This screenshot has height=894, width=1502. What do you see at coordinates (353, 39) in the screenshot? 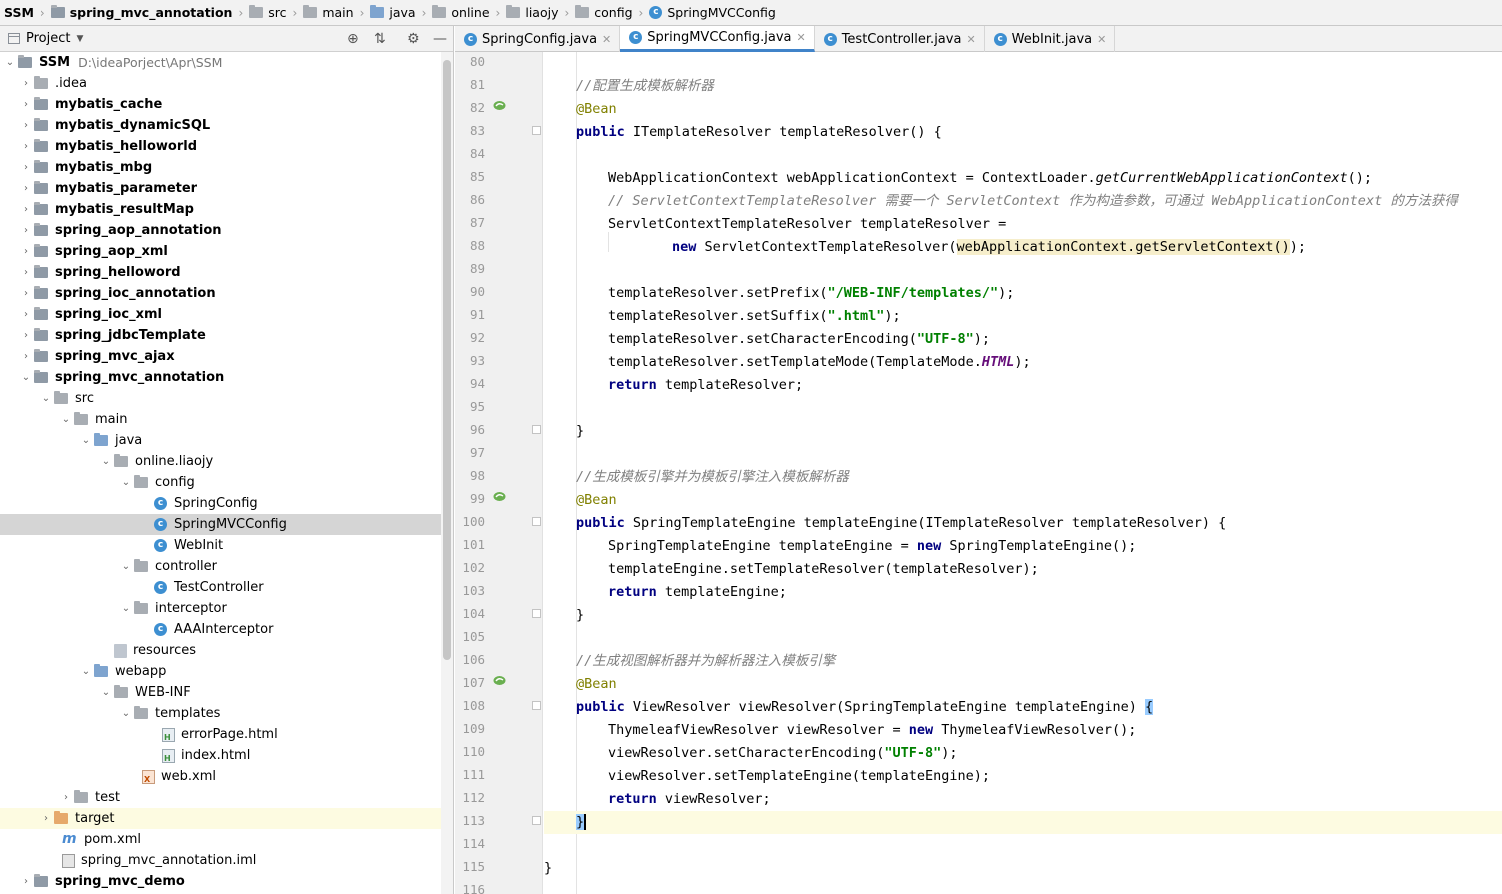
I see `locate-icon: ⊕` at bounding box center [353, 39].